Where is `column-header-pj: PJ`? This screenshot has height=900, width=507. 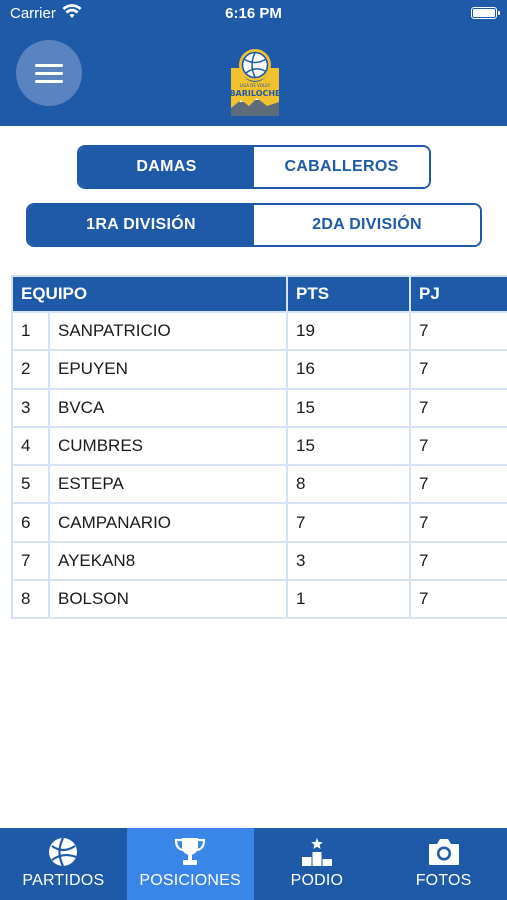
column-header-pj: PJ is located at coordinates (458, 294).